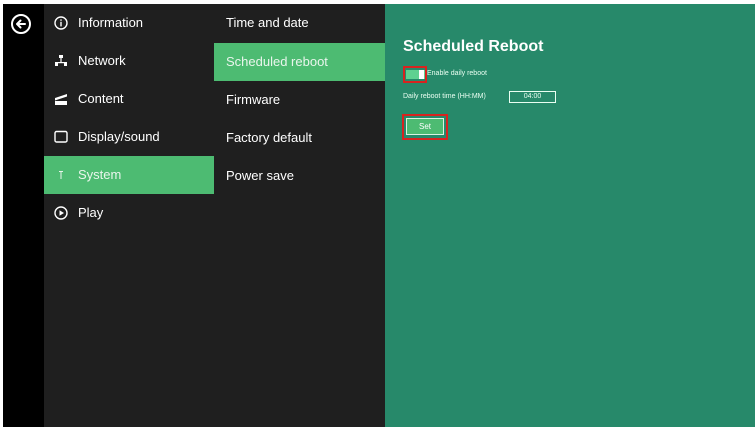  What do you see at coordinates (457, 73) in the screenshot?
I see `enable-daily-reboot-label: Enable daily reboot` at bounding box center [457, 73].